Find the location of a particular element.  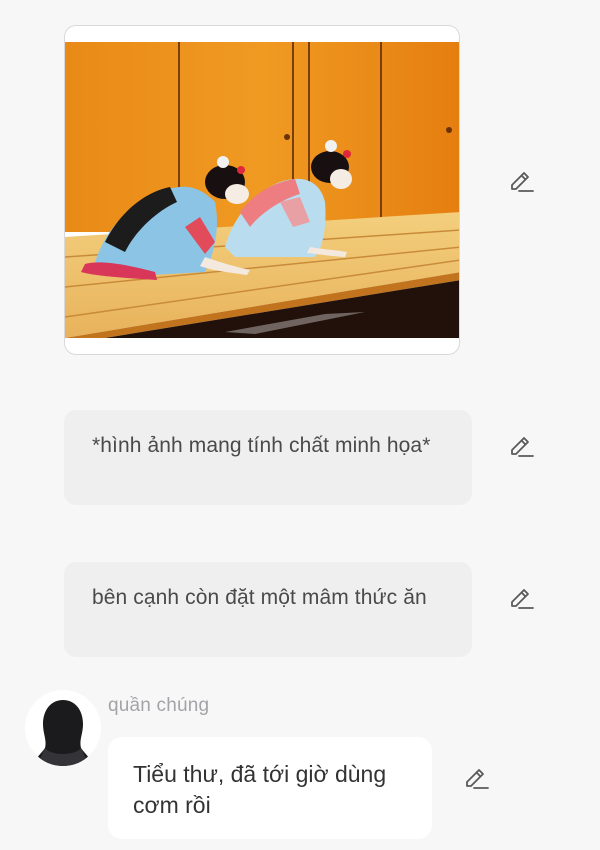

edit-image-button is located at coordinates (521, 182).